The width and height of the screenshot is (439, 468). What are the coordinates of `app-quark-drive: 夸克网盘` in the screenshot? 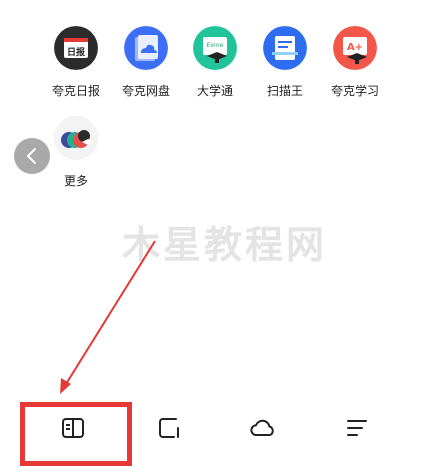 It's located at (146, 62).